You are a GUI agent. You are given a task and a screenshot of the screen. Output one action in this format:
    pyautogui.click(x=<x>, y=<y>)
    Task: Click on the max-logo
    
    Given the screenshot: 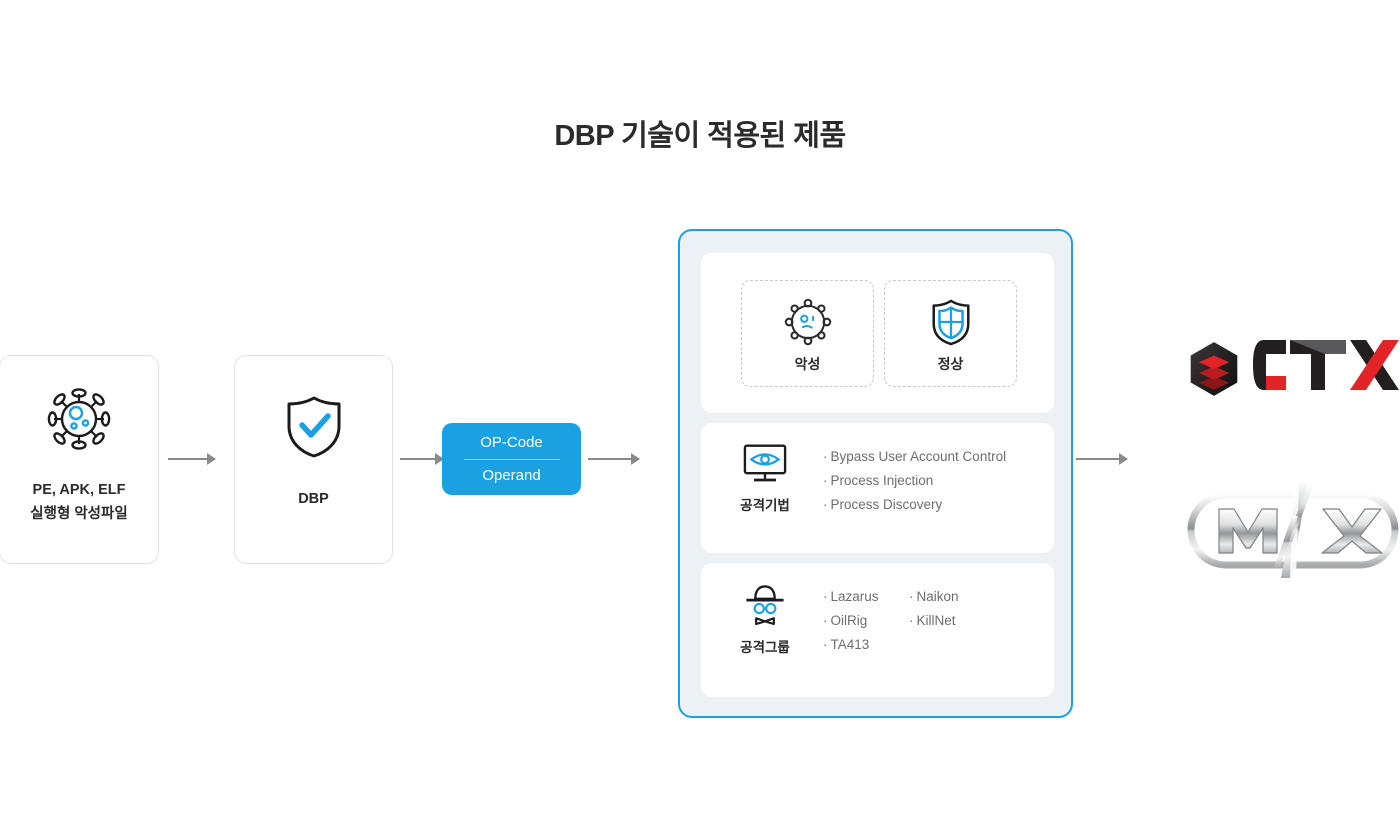 What is the action you would take?
    pyautogui.click(x=1293, y=530)
    